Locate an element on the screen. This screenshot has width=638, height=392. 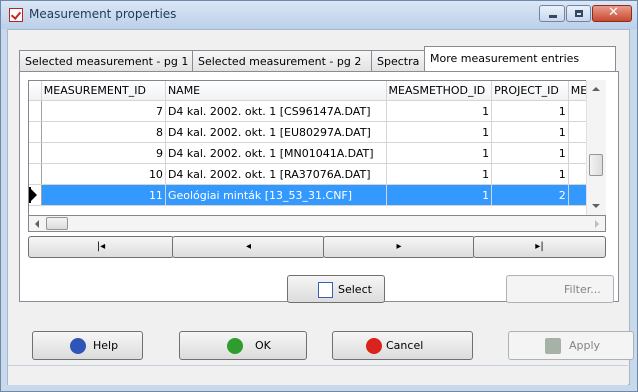
help-button: Help is located at coordinates (87, 345).